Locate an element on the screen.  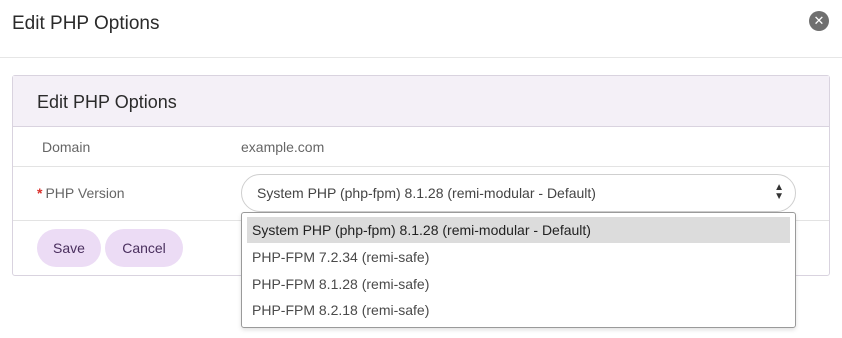
panel-title: Edit PHP Options is located at coordinates (107, 102).